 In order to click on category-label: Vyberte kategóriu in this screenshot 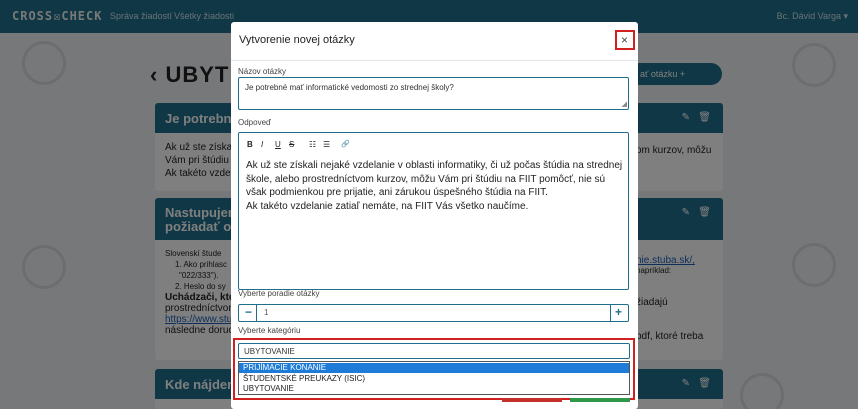, I will do `click(269, 330)`.